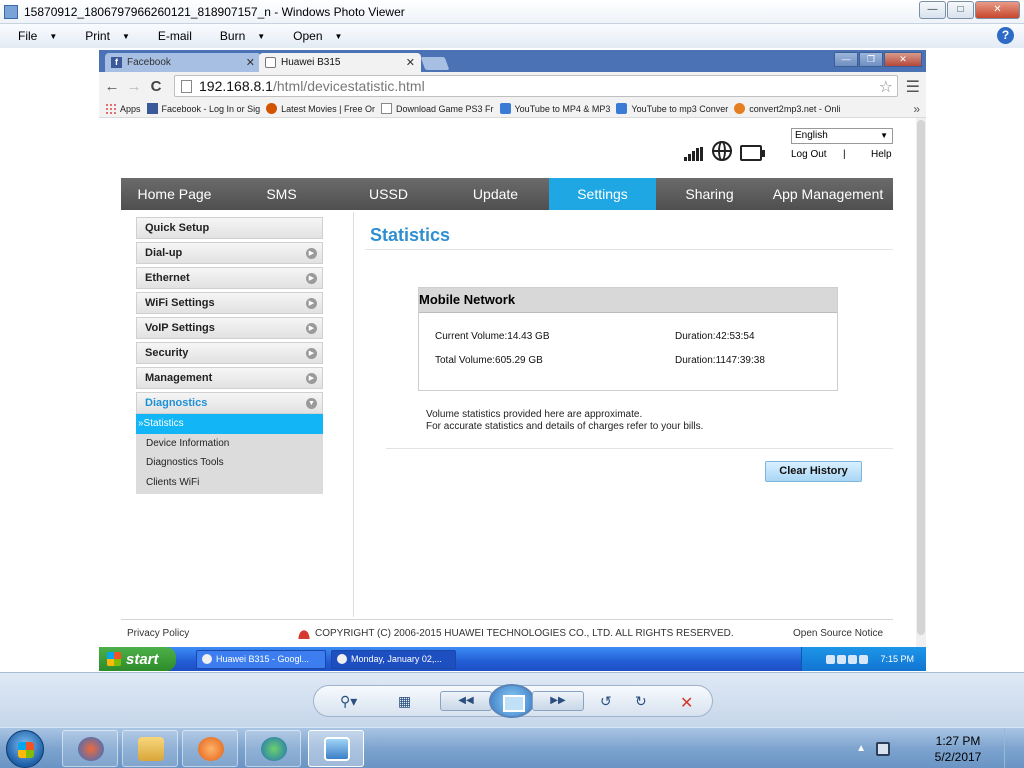 This screenshot has width=1024, height=768. I want to click on clear-history-button: Clear History, so click(813, 471).